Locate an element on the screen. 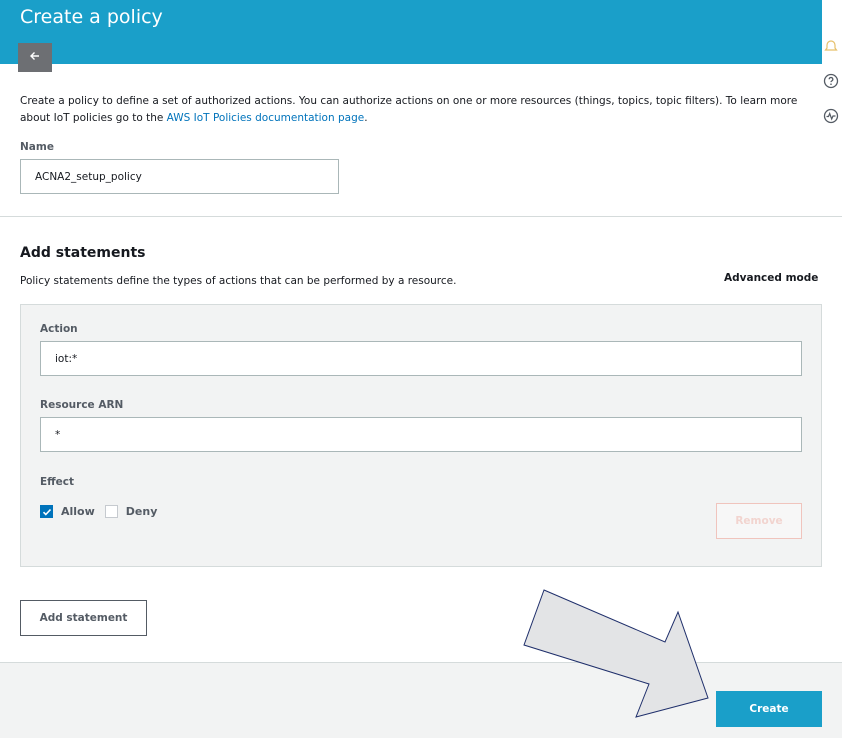 The width and height of the screenshot is (842, 738). add-statement-button: Add statement is located at coordinates (83, 618).